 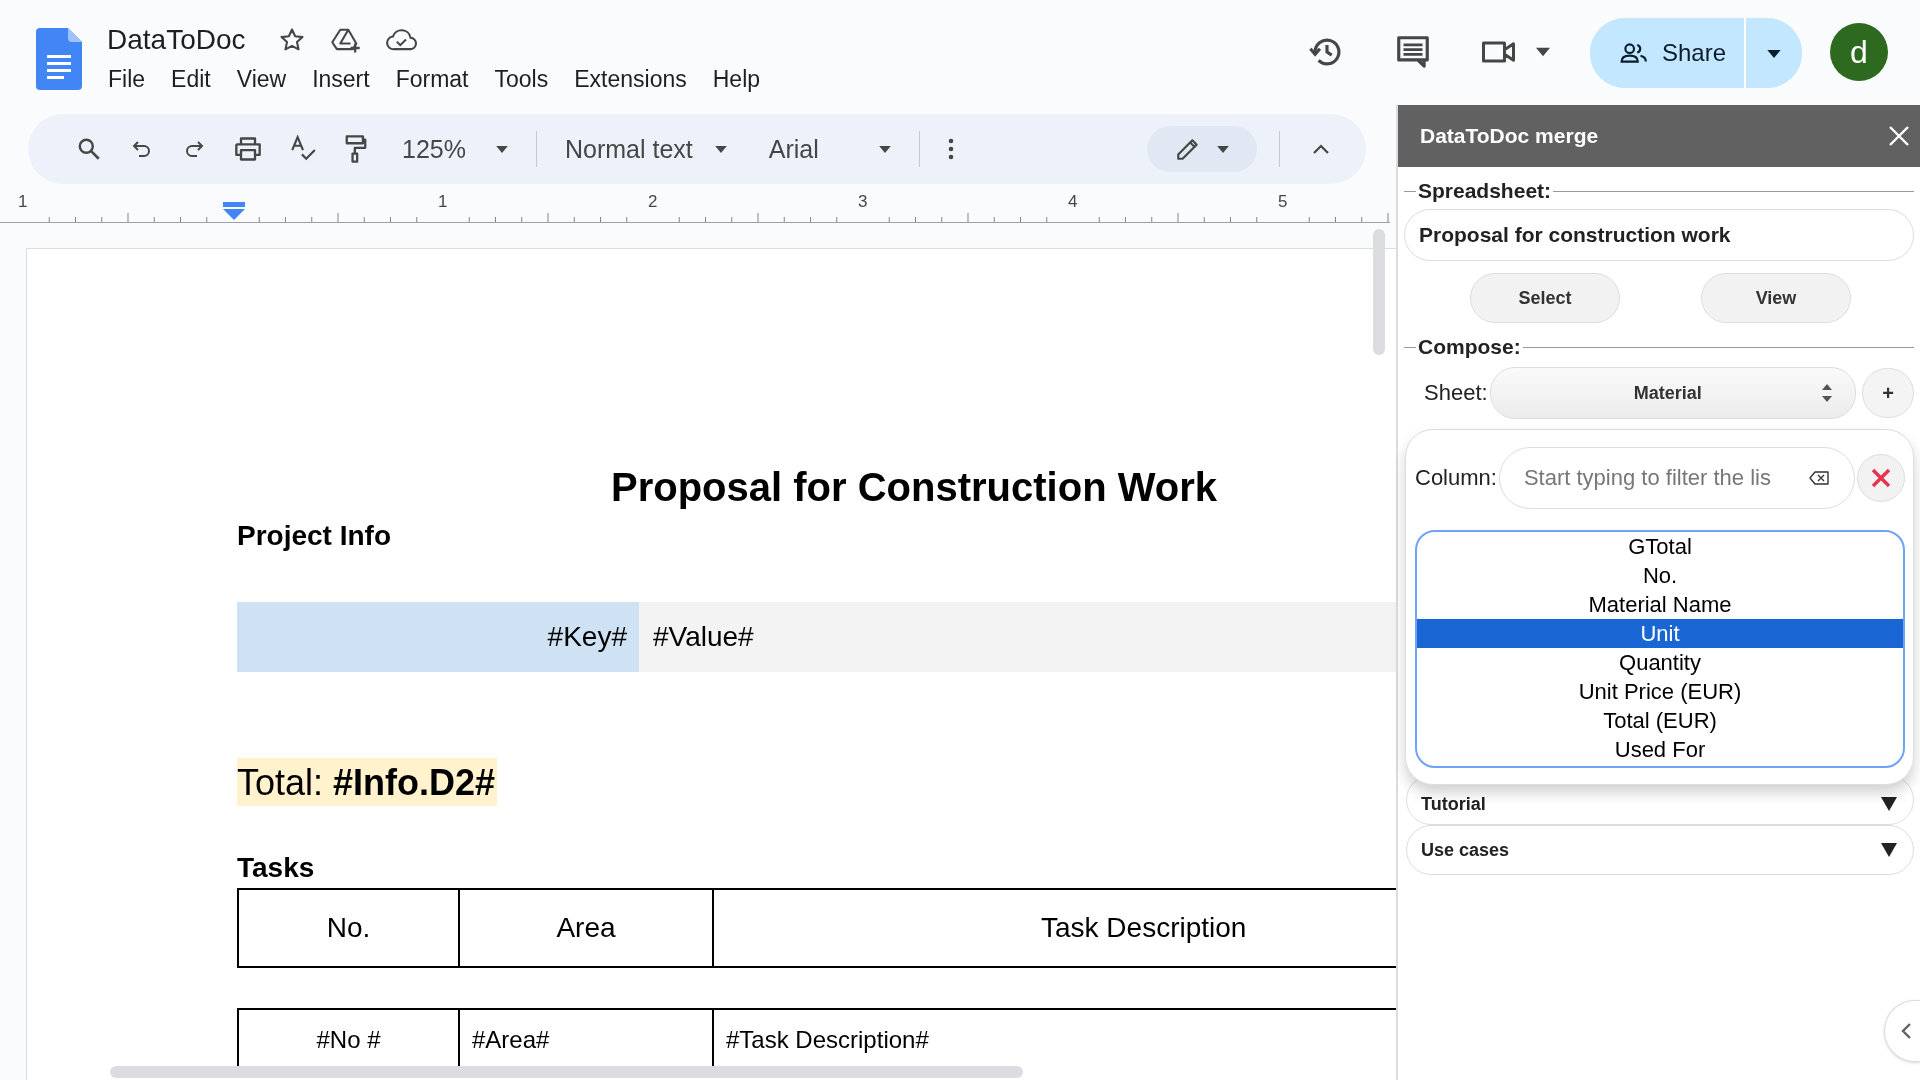 What do you see at coordinates (314, 536) in the screenshot?
I see `section-heading: Project Info` at bounding box center [314, 536].